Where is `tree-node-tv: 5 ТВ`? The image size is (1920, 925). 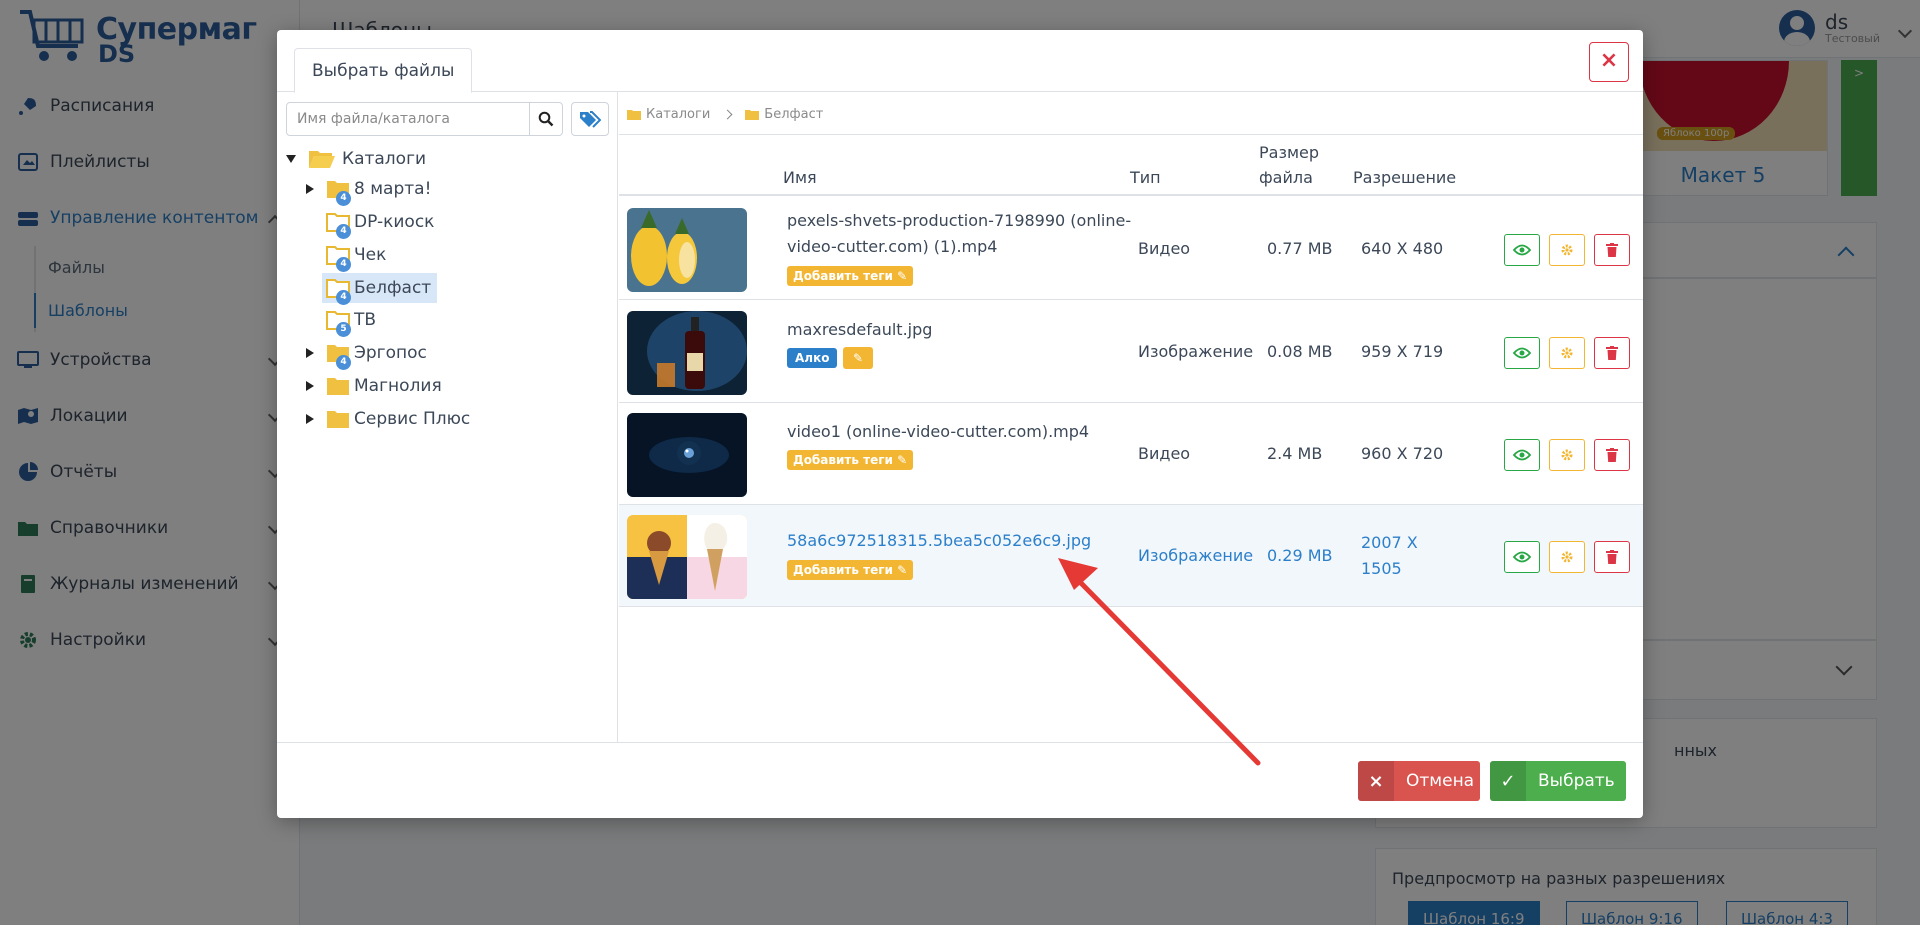 tree-node-tv: 5 ТВ is located at coordinates (352, 321).